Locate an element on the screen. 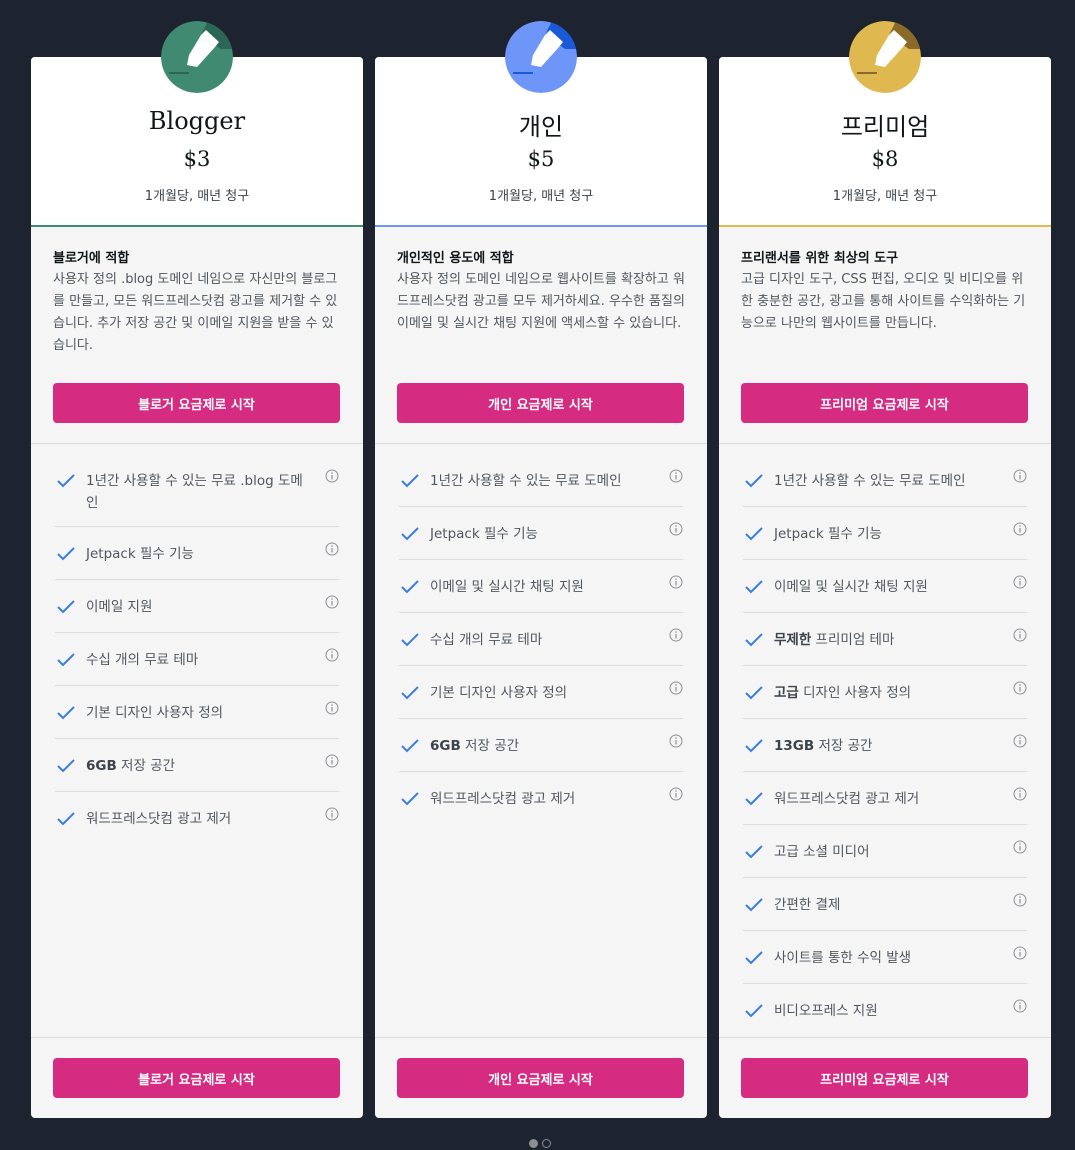 The height and width of the screenshot is (1150, 1075). start-blogger-plan-button: 블로거 요금제로 시작 is located at coordinates (196, 403).